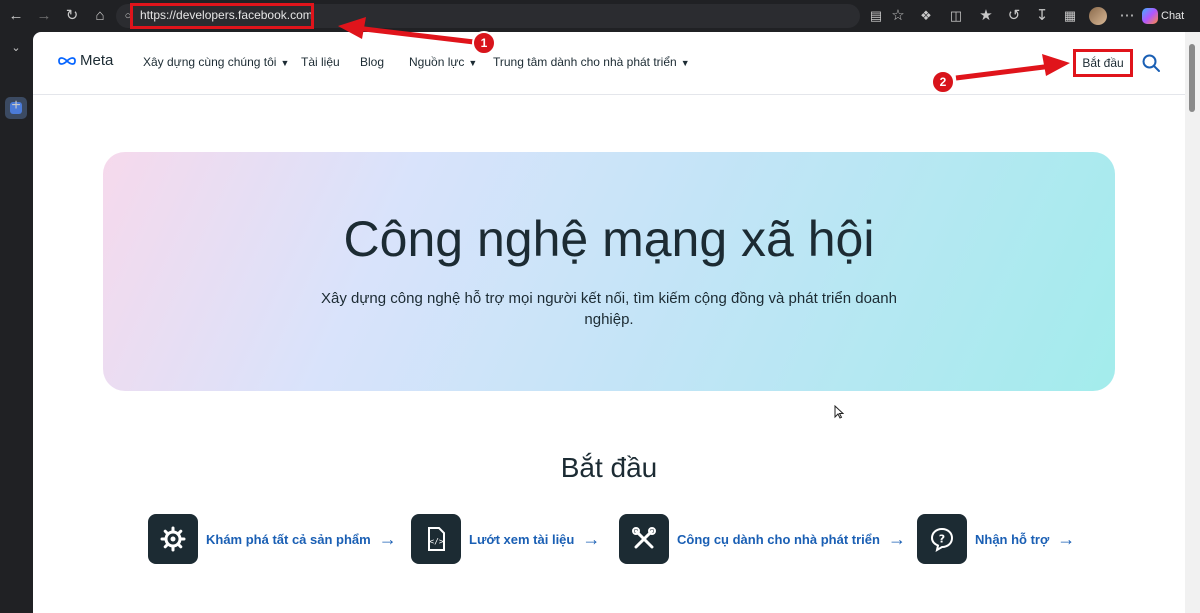 This screenshot has height=613, width=1200. I want to click on nav-item-developer-center: Trung tâm dành cho nhà phát triển ▼, so click(591, 62).